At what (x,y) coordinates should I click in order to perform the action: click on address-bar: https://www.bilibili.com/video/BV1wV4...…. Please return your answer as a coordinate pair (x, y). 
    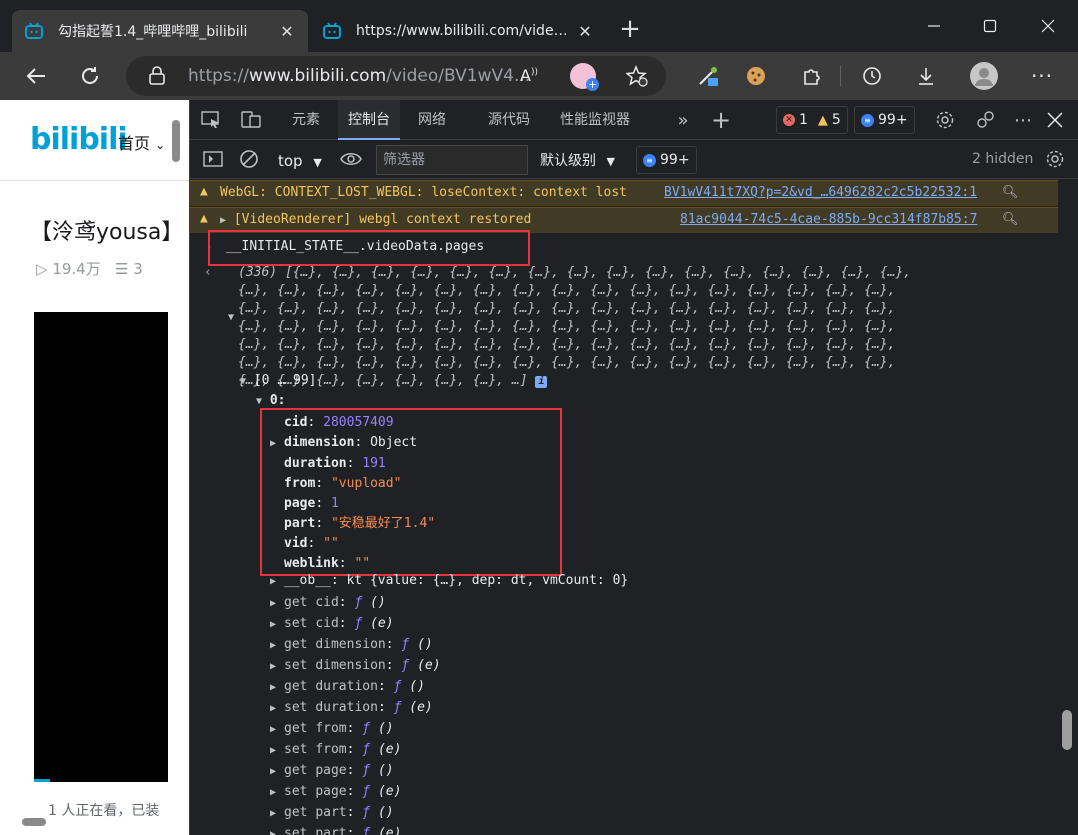
    Looking at the image, I should click on (396, 76).